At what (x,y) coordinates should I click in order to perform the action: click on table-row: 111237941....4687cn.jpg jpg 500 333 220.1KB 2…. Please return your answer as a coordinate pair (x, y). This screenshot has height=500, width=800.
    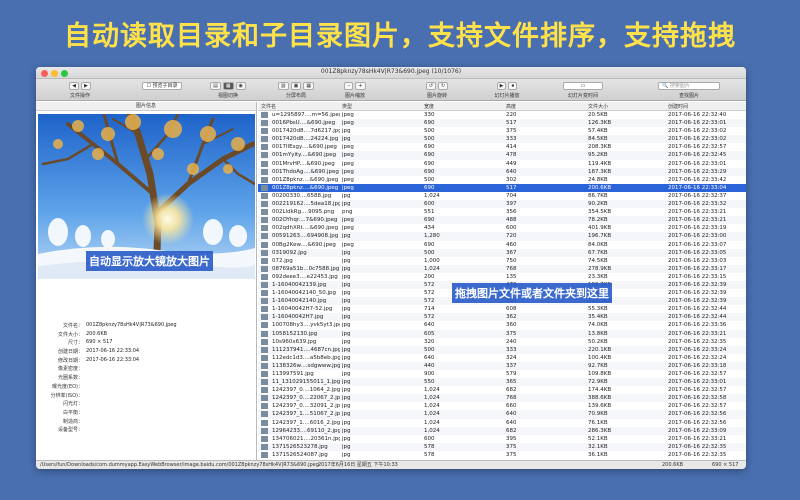
    Looking at the image, I should click on (502, 349).